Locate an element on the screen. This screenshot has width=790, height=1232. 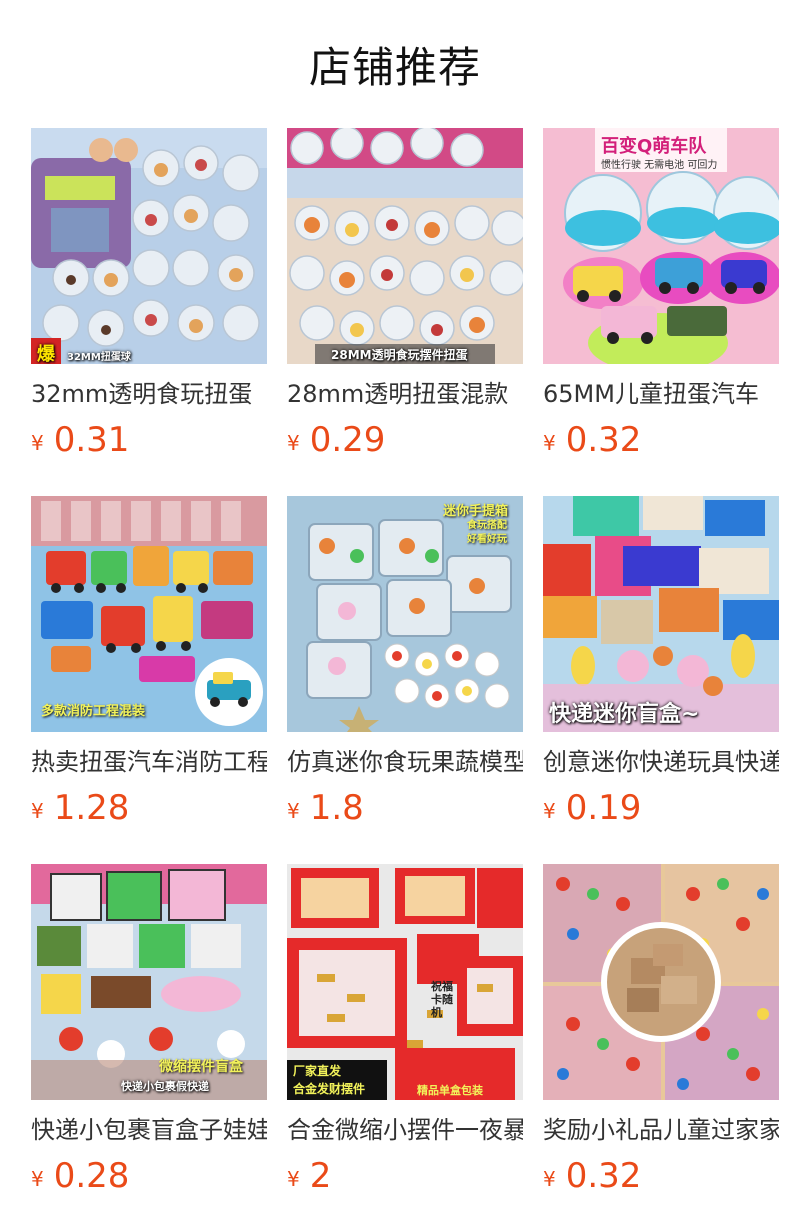
overlay-title: 快递迷你盲盒~ is located at coordinates (624, 714).